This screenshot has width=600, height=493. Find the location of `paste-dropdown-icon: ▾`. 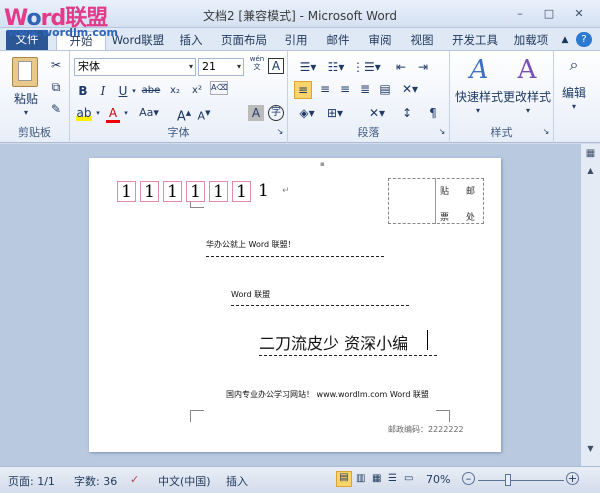

paste-dropdown-icon: ▾ is located at coordinates (26, 113).